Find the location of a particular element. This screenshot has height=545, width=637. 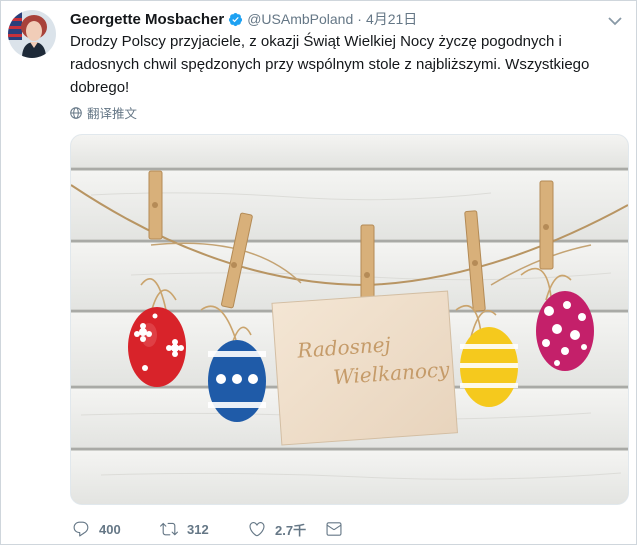

direct-message-button is located at coordinates (338, 529).